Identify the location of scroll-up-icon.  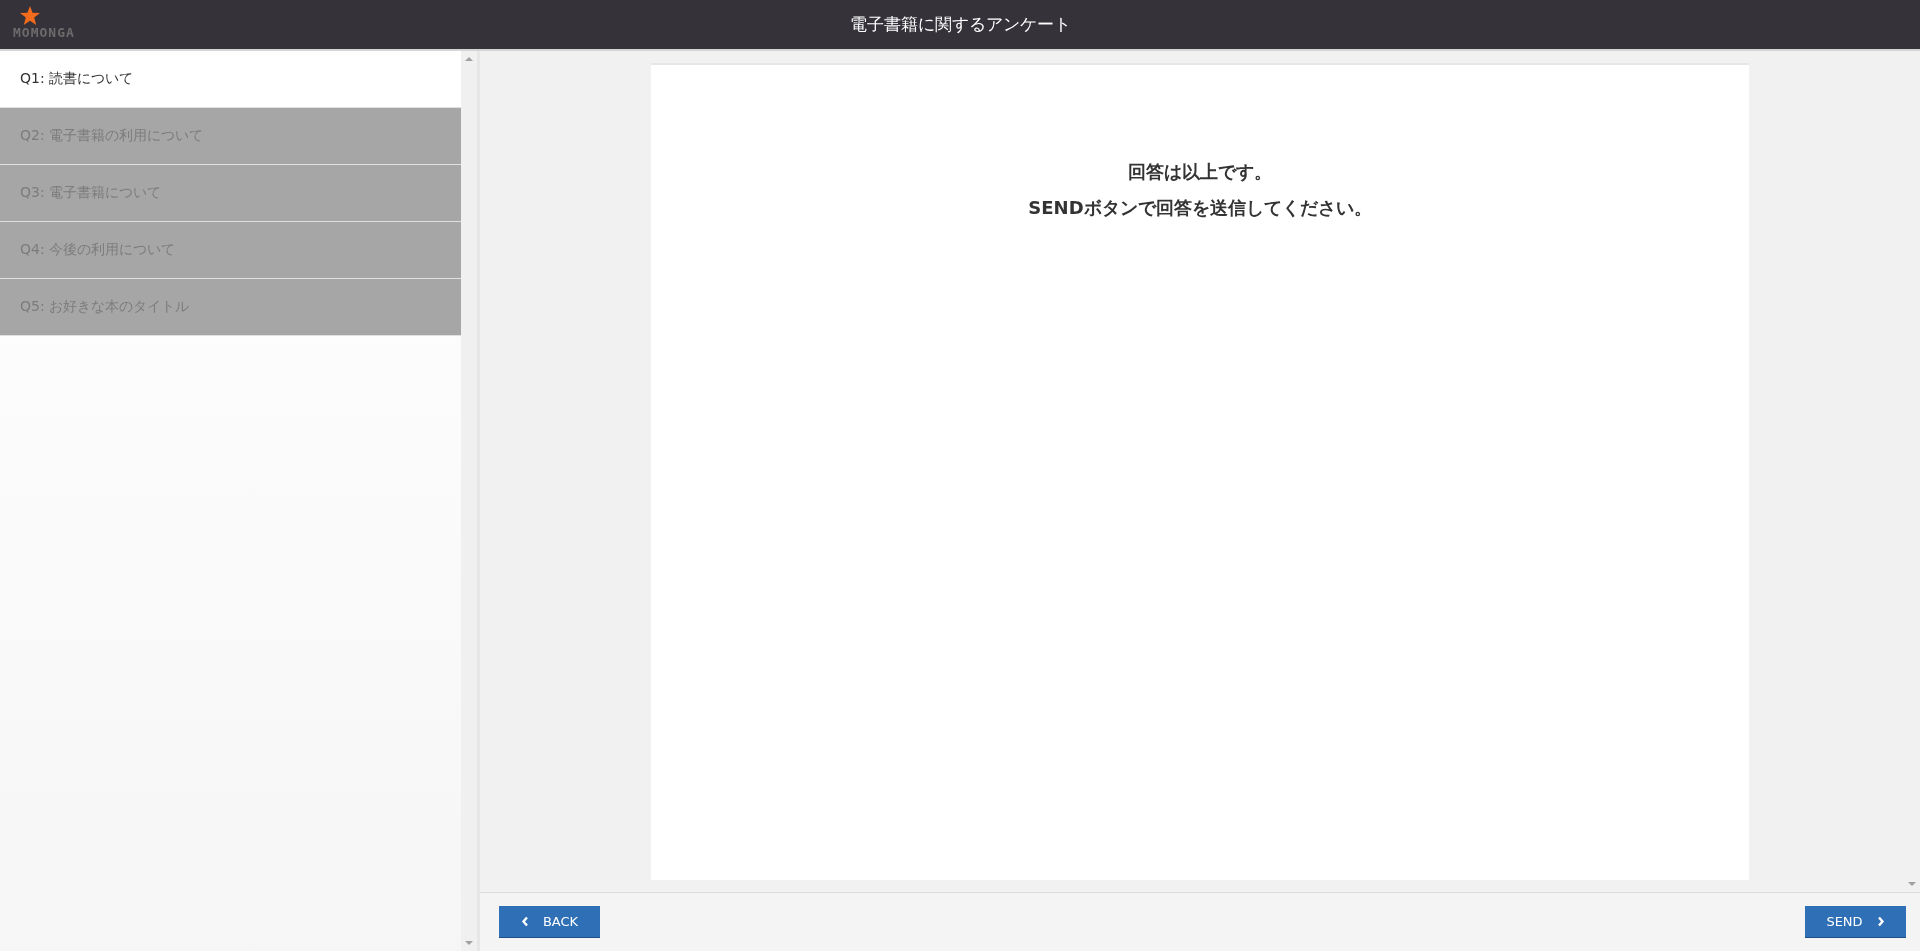
(469, 59).